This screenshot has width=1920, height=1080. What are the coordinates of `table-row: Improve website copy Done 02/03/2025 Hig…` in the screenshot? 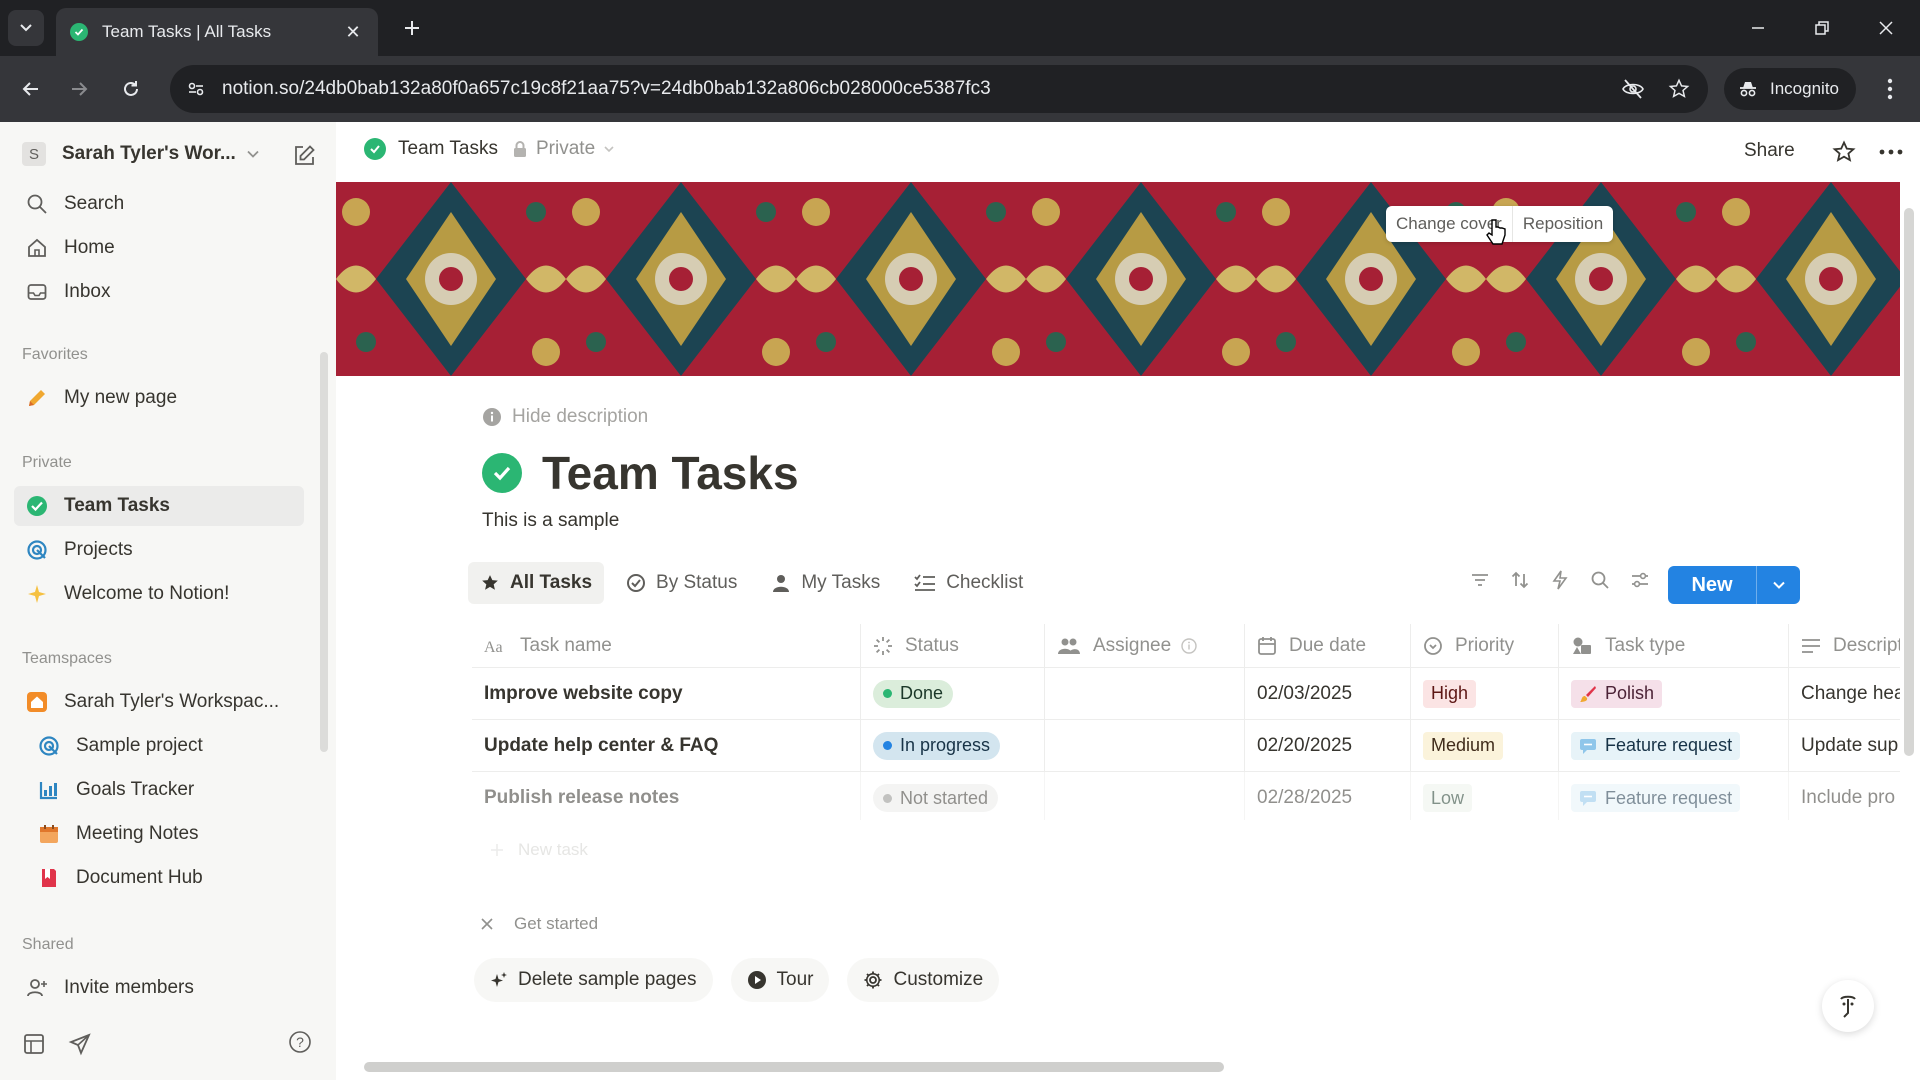 It's located at (1186, 694).